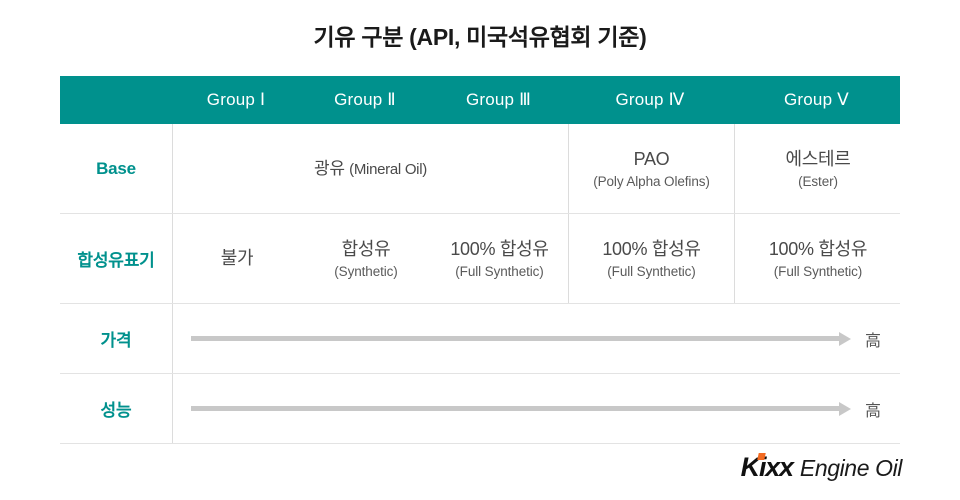 Image resolution: width=960 pixels, height=500 pixels. What do you see at coordinates (818, 271) in the screenshot?
I see `cell-synthetic-group-5-sub: (Full Synthetic)` at bounding box center [818, 271].